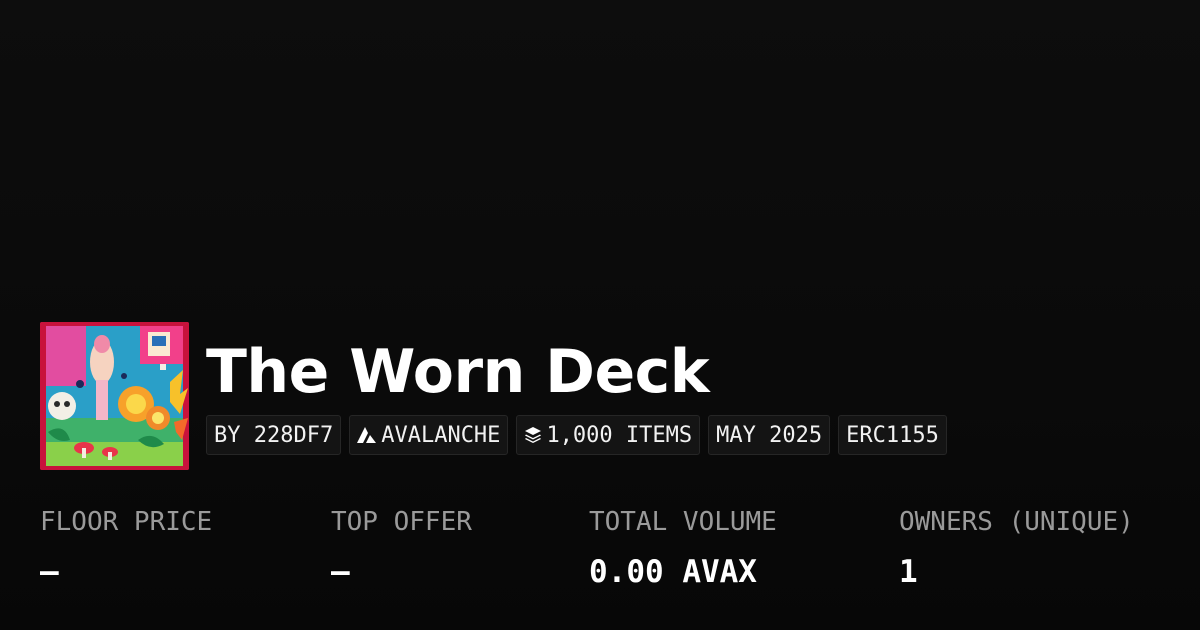 The image size is (1200, 630). Describe the element at coordinates (441, 435) in the screenshot. I see `chain-tag-label: AVALANCHE` at that location.